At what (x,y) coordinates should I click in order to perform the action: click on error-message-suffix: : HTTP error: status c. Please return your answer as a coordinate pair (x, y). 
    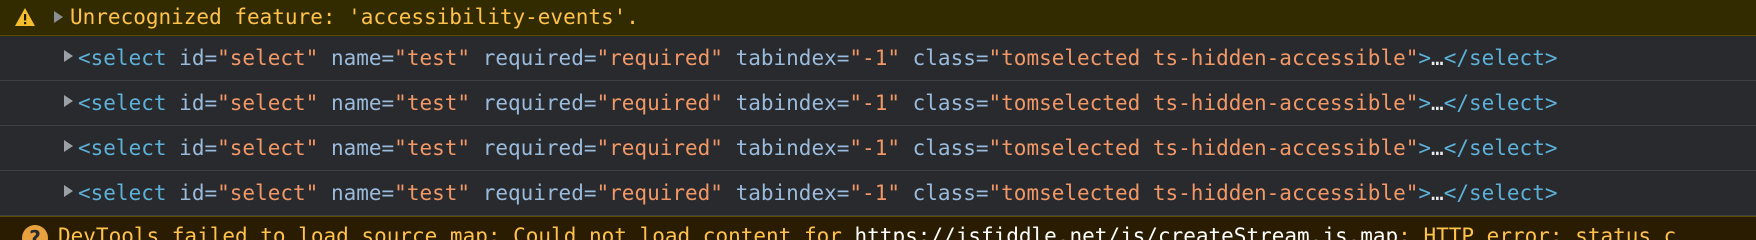
    Looking at the image, I should click on (1537, 232).